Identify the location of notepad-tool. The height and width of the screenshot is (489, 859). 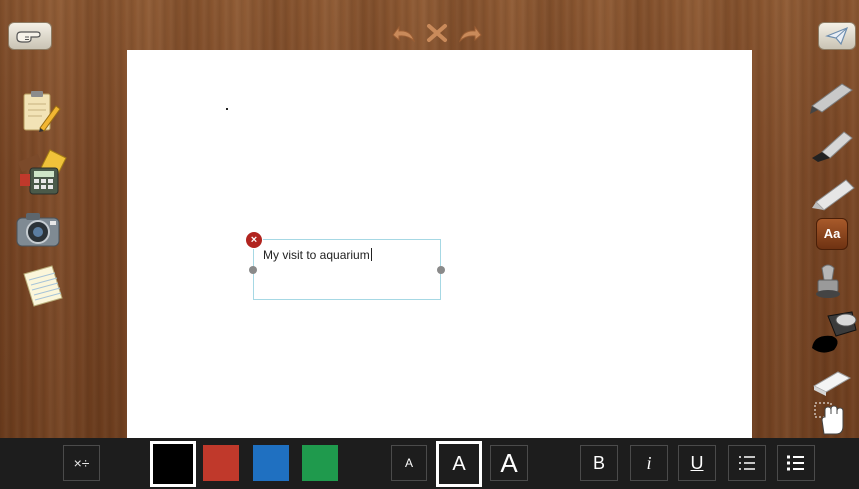
(40, 112).